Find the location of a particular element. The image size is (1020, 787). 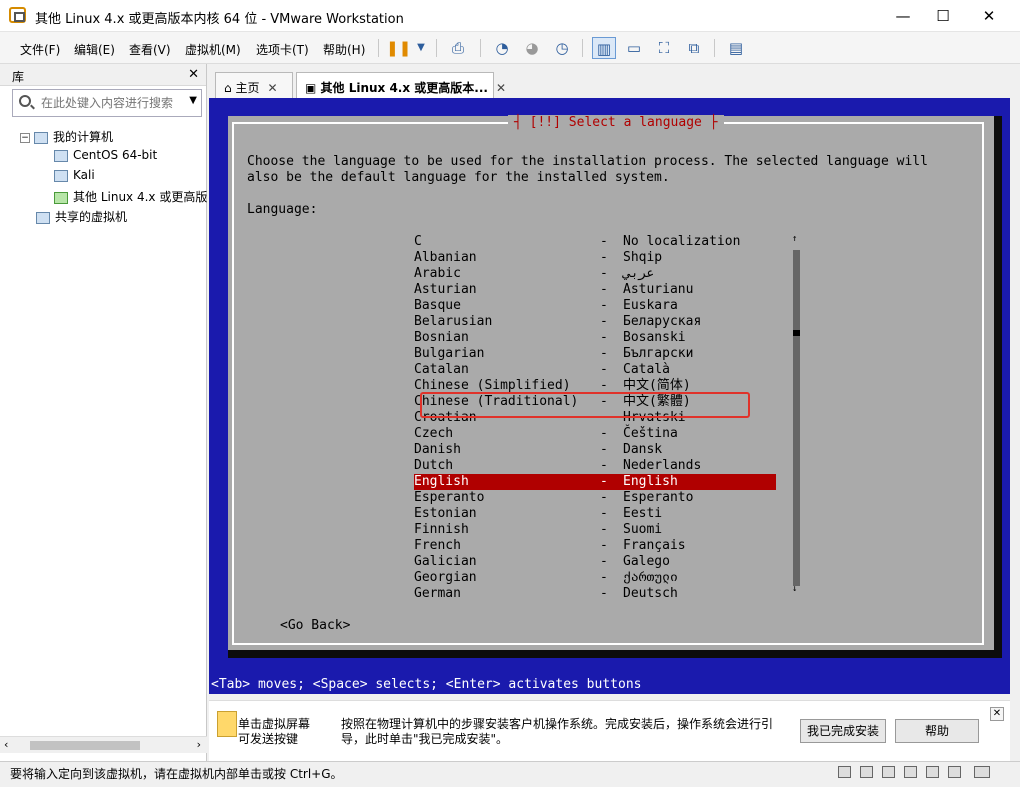

language-option: German - Deutsch is located at coordinates (595, 594).